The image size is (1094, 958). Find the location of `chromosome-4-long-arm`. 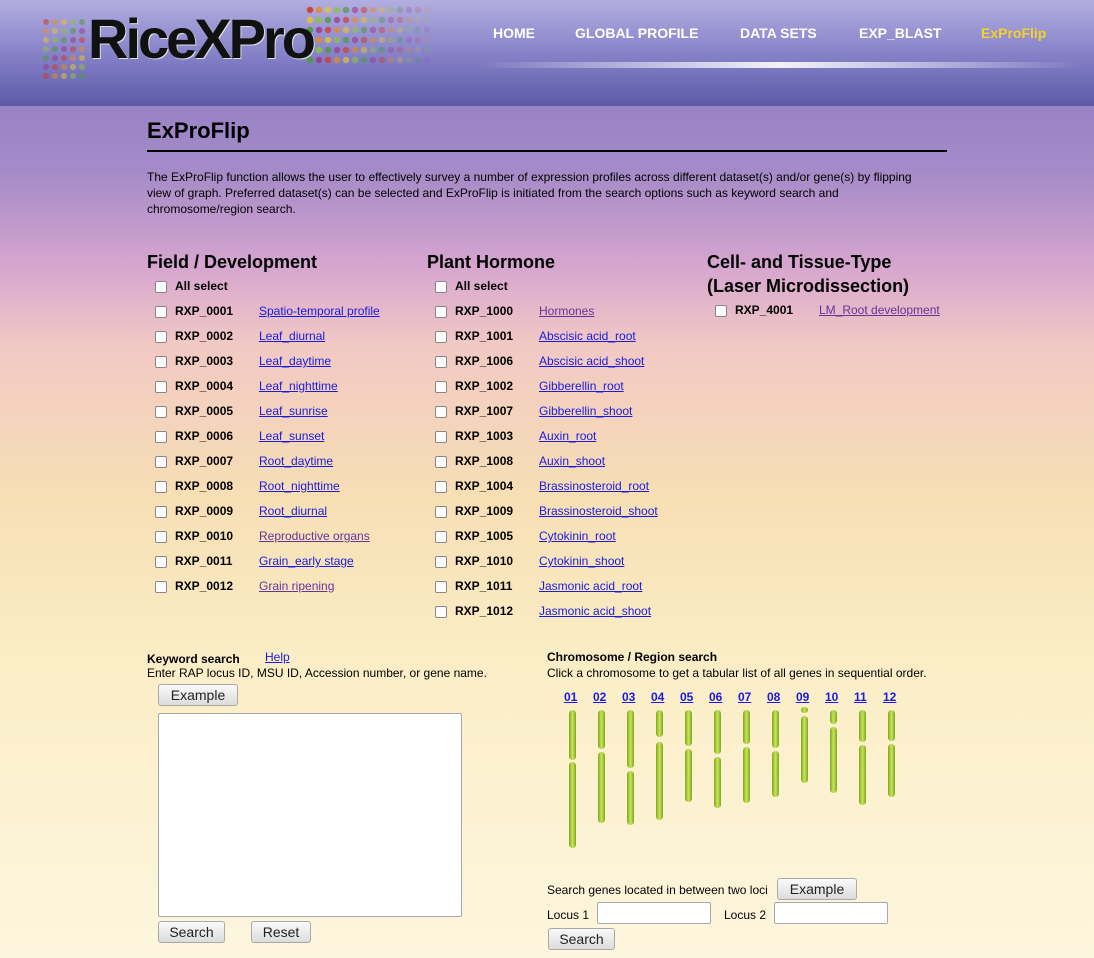

chromosome-4-long-arm is located at coordinates (659, 781).